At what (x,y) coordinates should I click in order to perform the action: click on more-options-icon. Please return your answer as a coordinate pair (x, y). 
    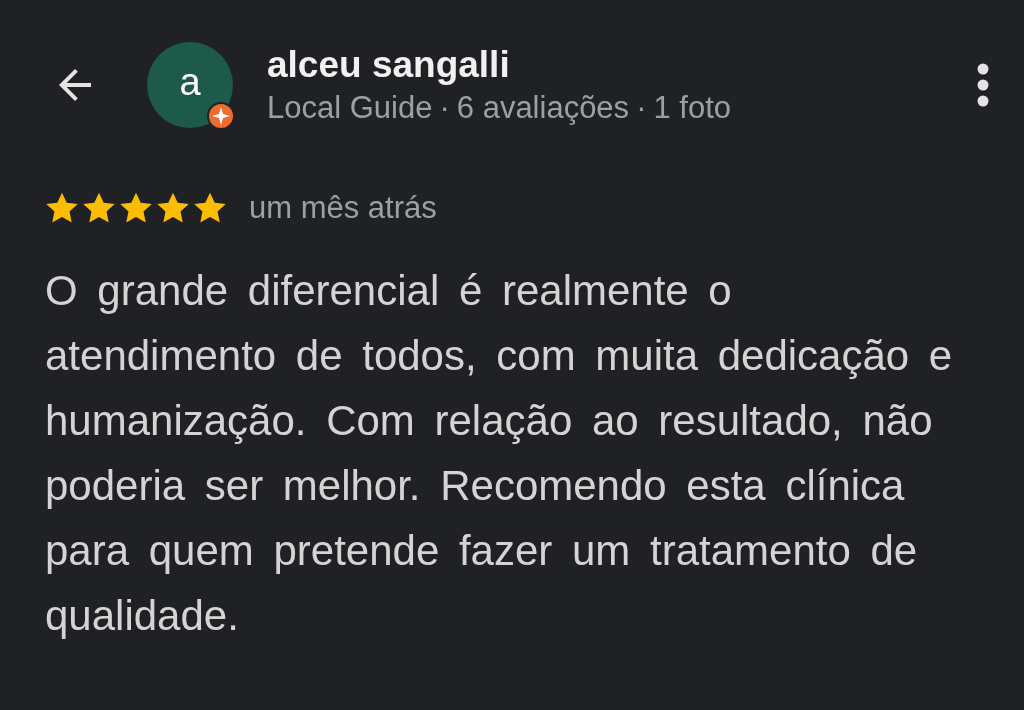
    Looking at the image, I should click on (983, 85).